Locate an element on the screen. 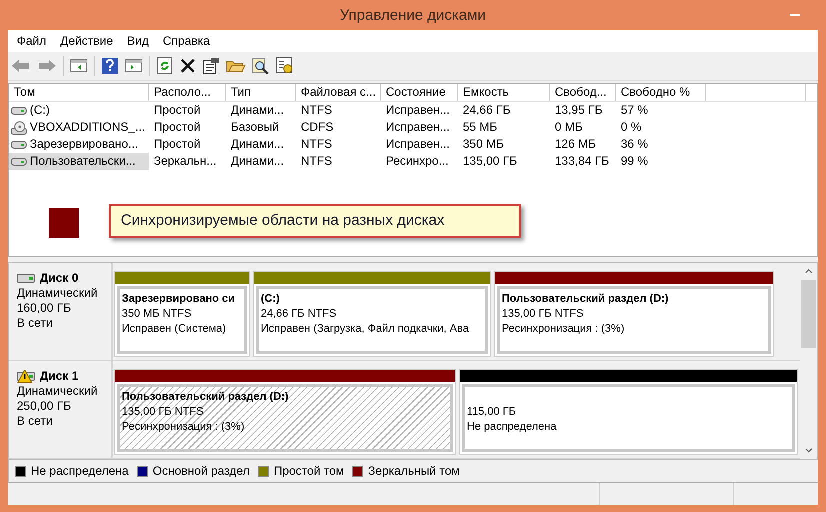  help-icon is located at coordinates (110, 66).